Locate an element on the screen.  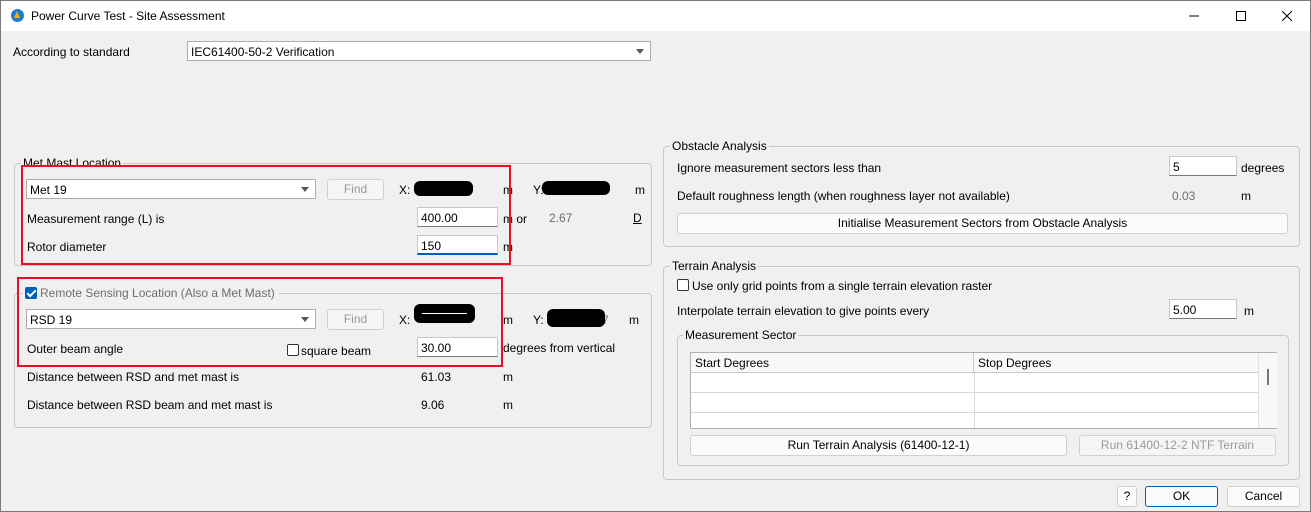
close-button is located at coordinates (1287, 16).